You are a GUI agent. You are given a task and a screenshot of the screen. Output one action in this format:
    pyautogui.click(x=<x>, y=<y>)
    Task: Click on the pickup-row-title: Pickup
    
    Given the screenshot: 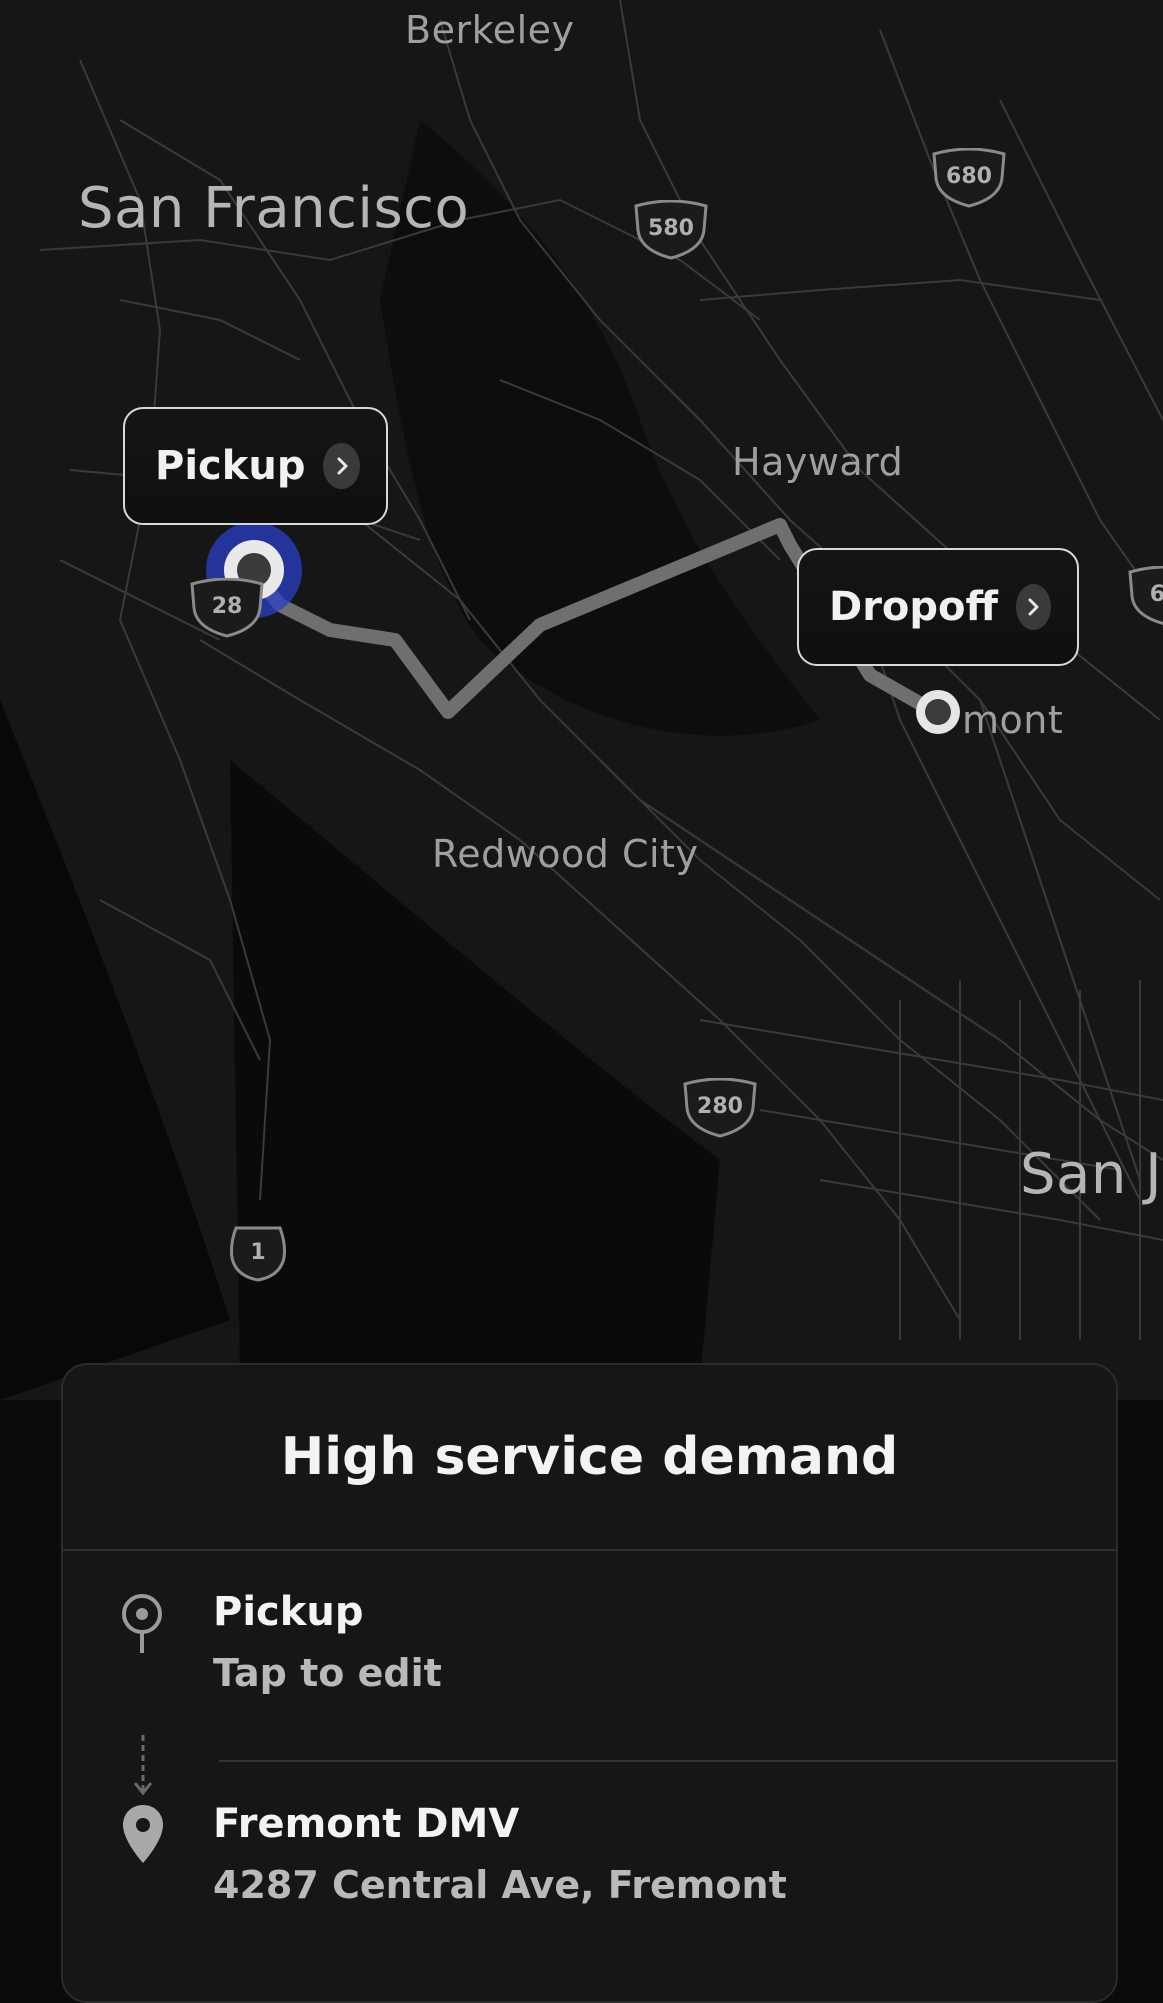 What is the action you would take?
    pyautogui.click(x=288, y=1612)
    